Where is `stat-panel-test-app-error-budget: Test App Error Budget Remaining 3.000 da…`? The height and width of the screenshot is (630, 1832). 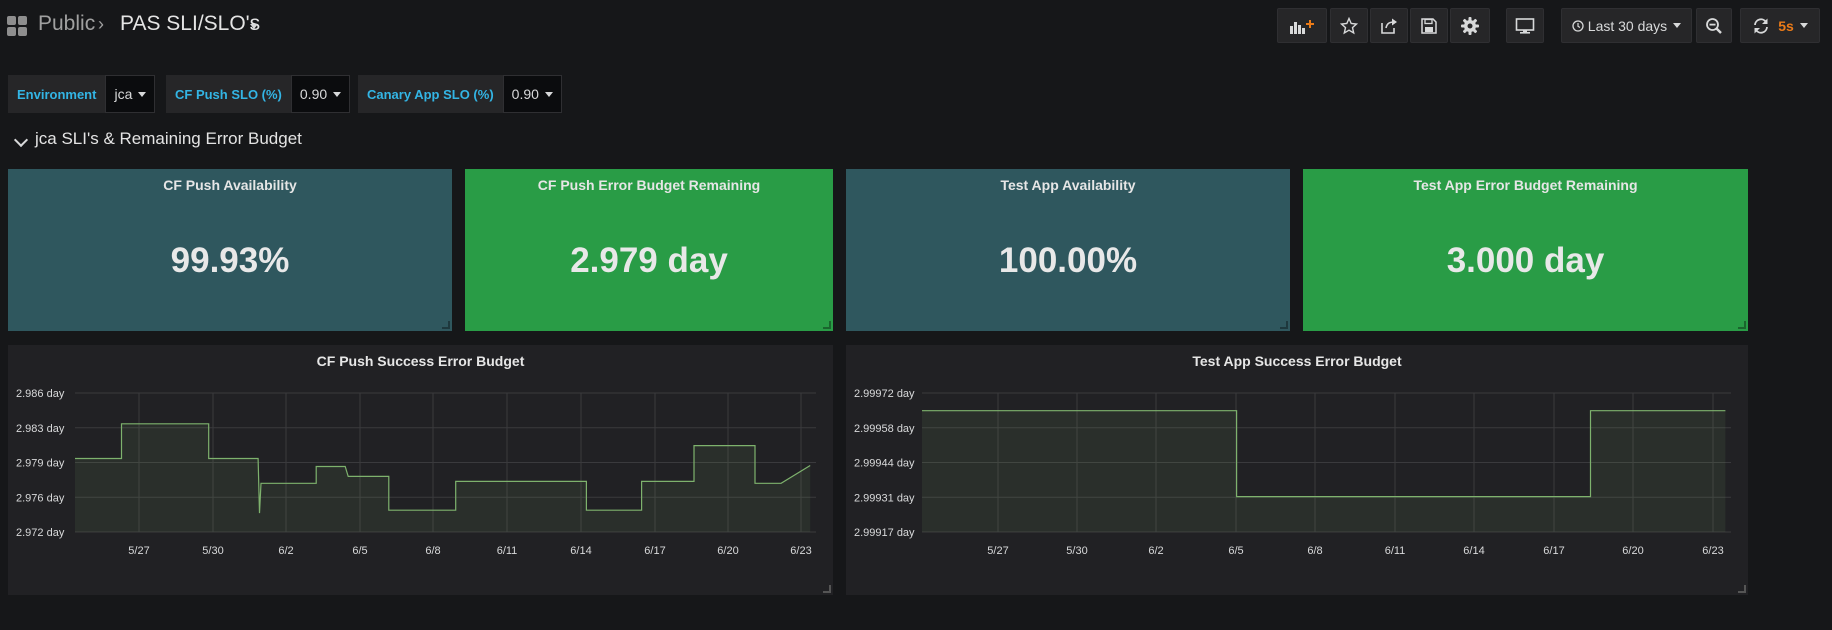
stat-panel-test-app-error-budget: Test App Error Budget Remaining 3.000 da… is located at coordinates (1525, 250).